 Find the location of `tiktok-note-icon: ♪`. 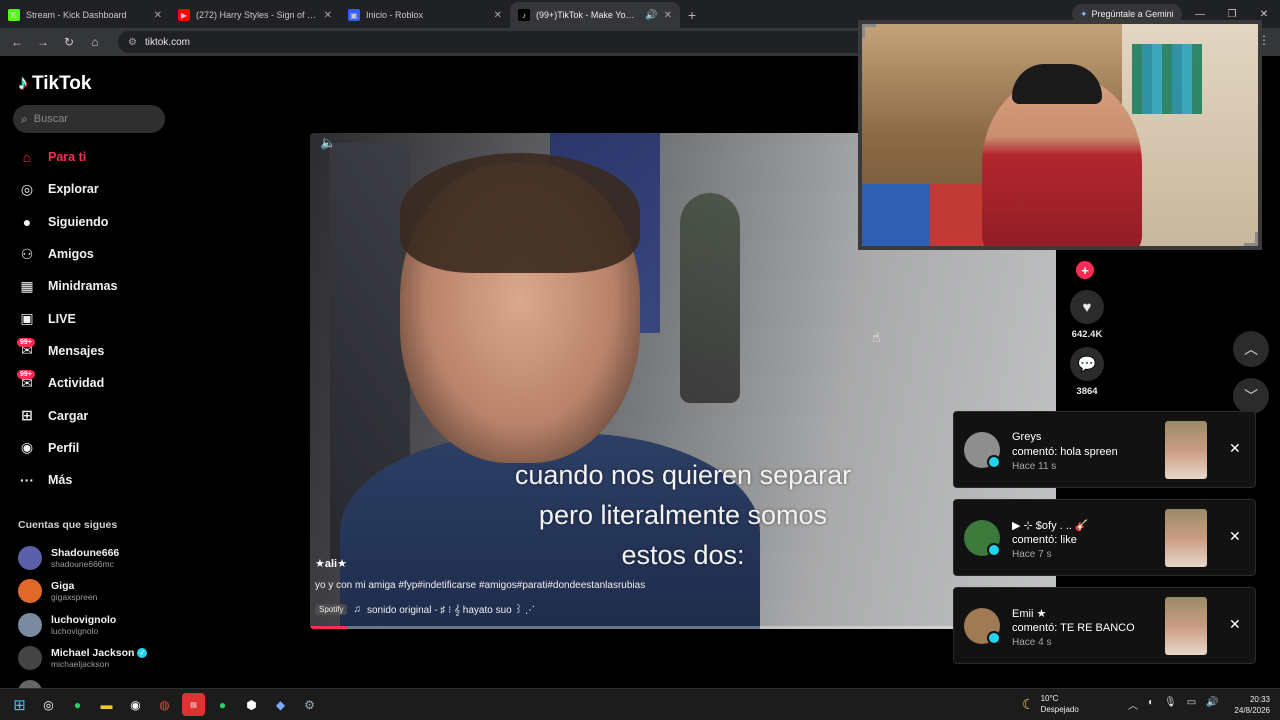

tiktok-note-icon: ♪ is located at coordinates (23, 83).